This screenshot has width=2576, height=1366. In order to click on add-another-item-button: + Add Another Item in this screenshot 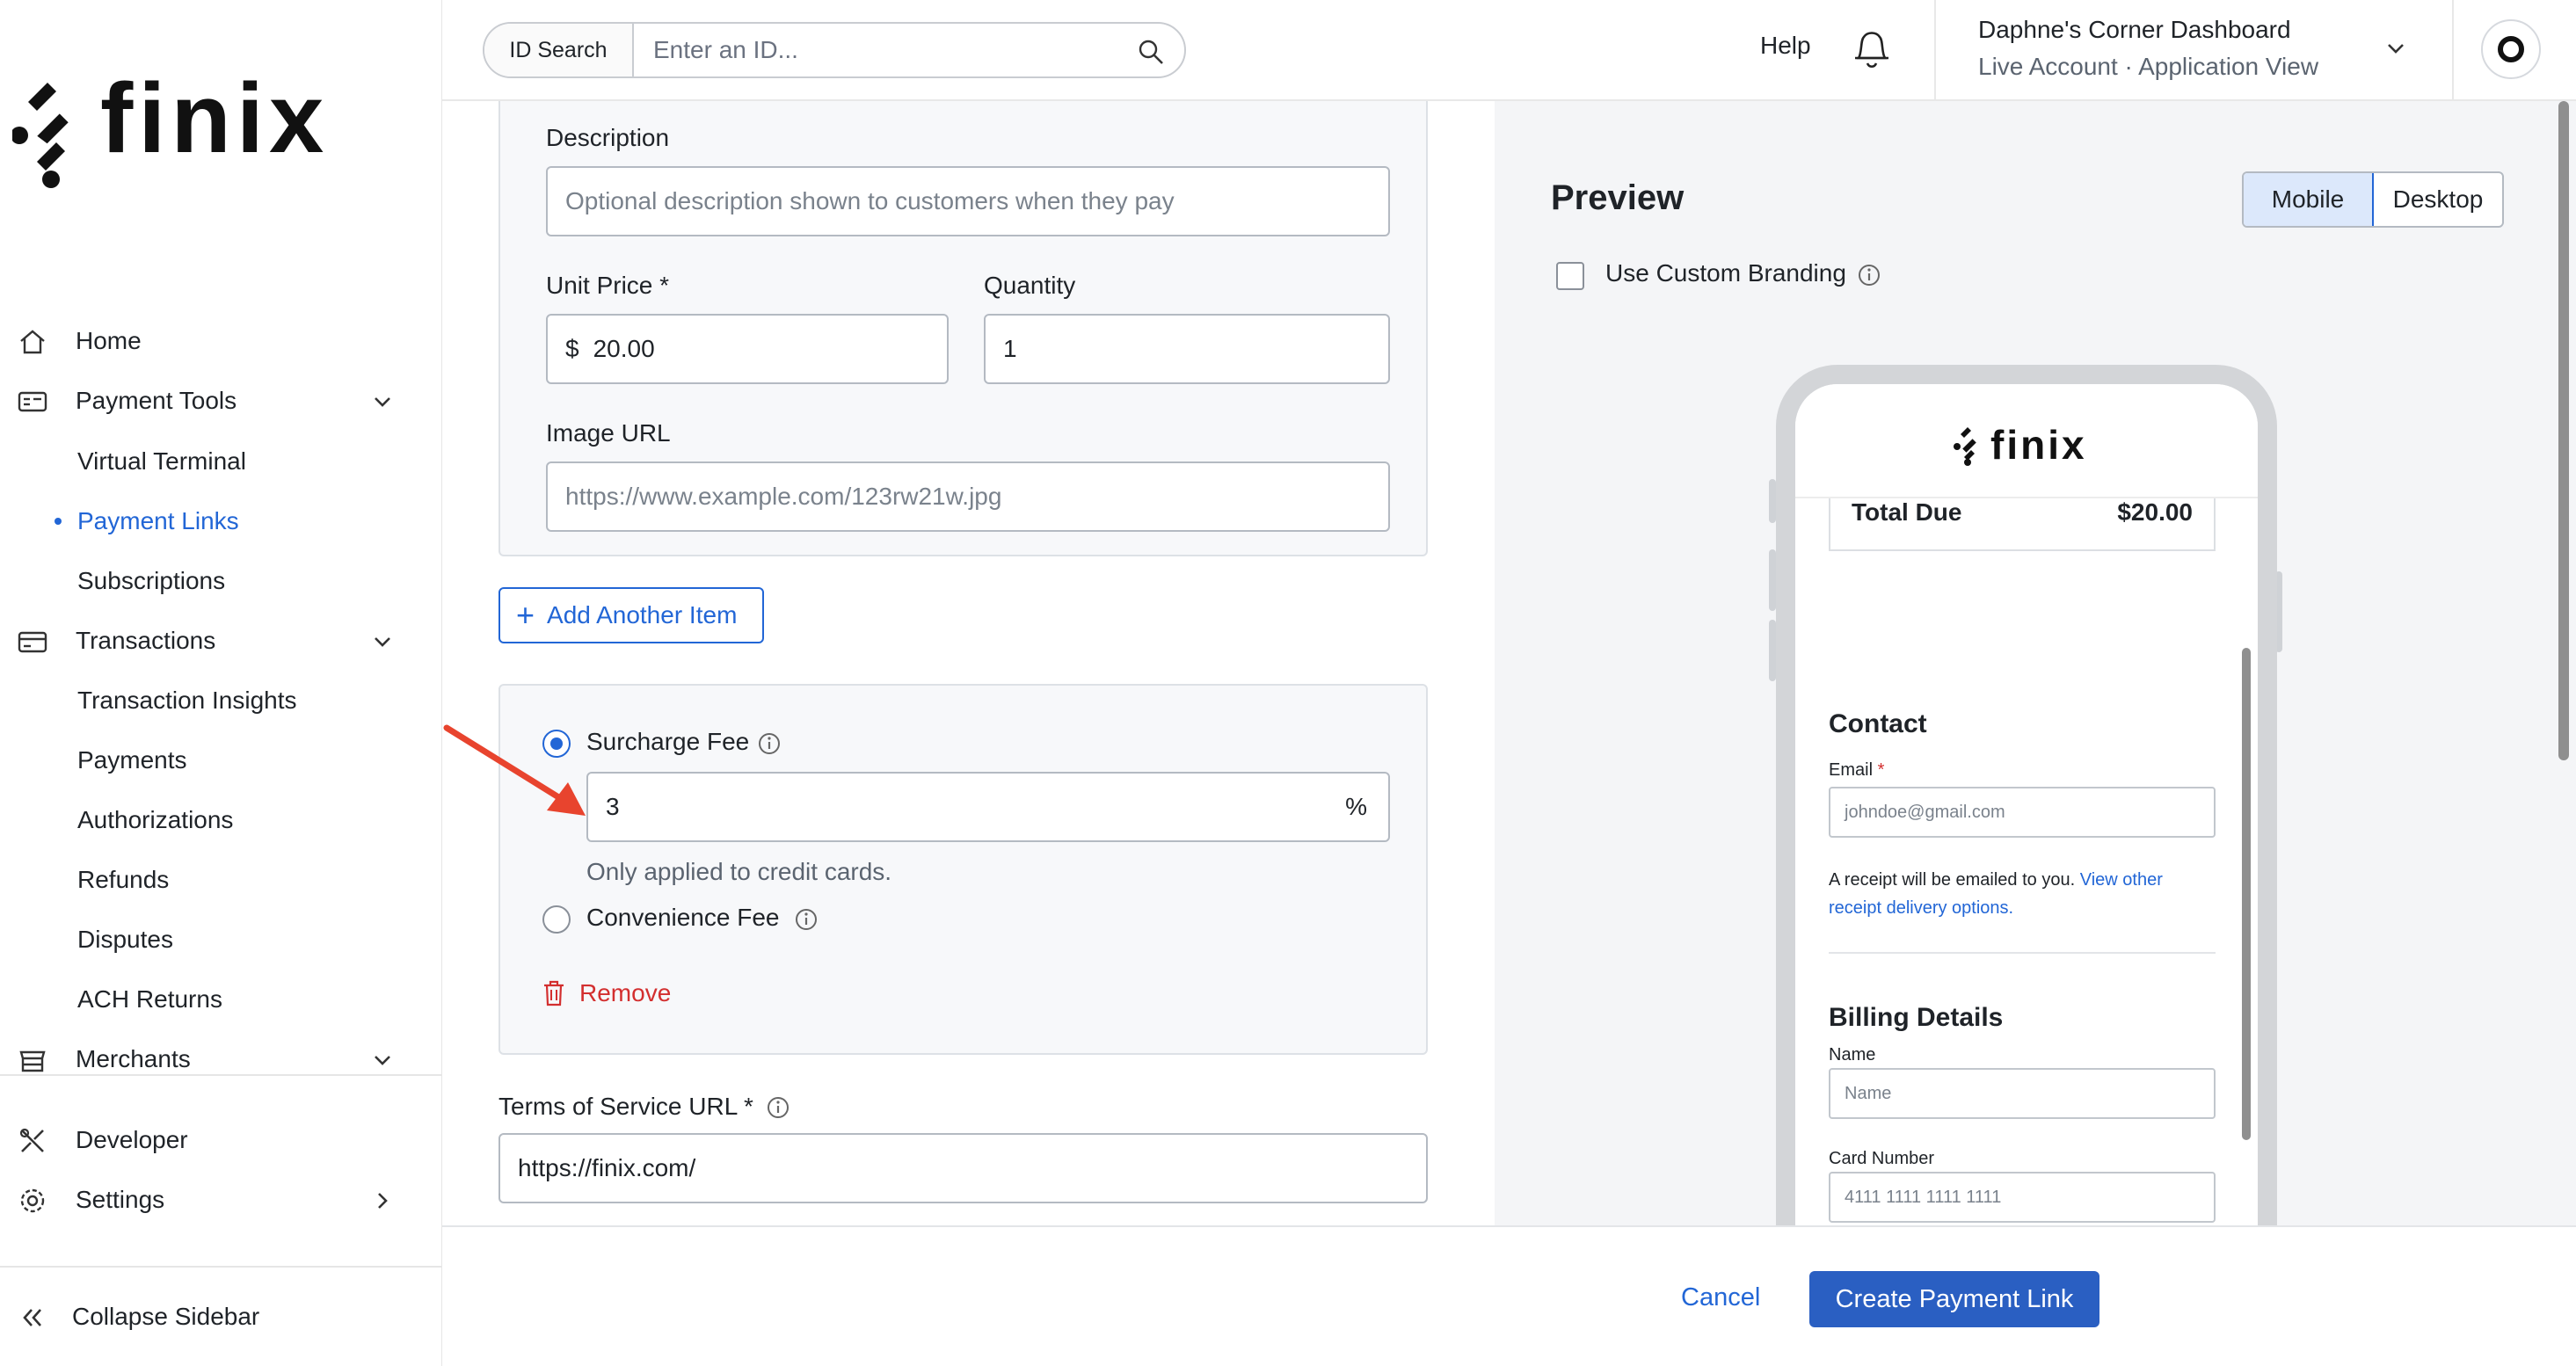, I will do `click(631, 615)`.